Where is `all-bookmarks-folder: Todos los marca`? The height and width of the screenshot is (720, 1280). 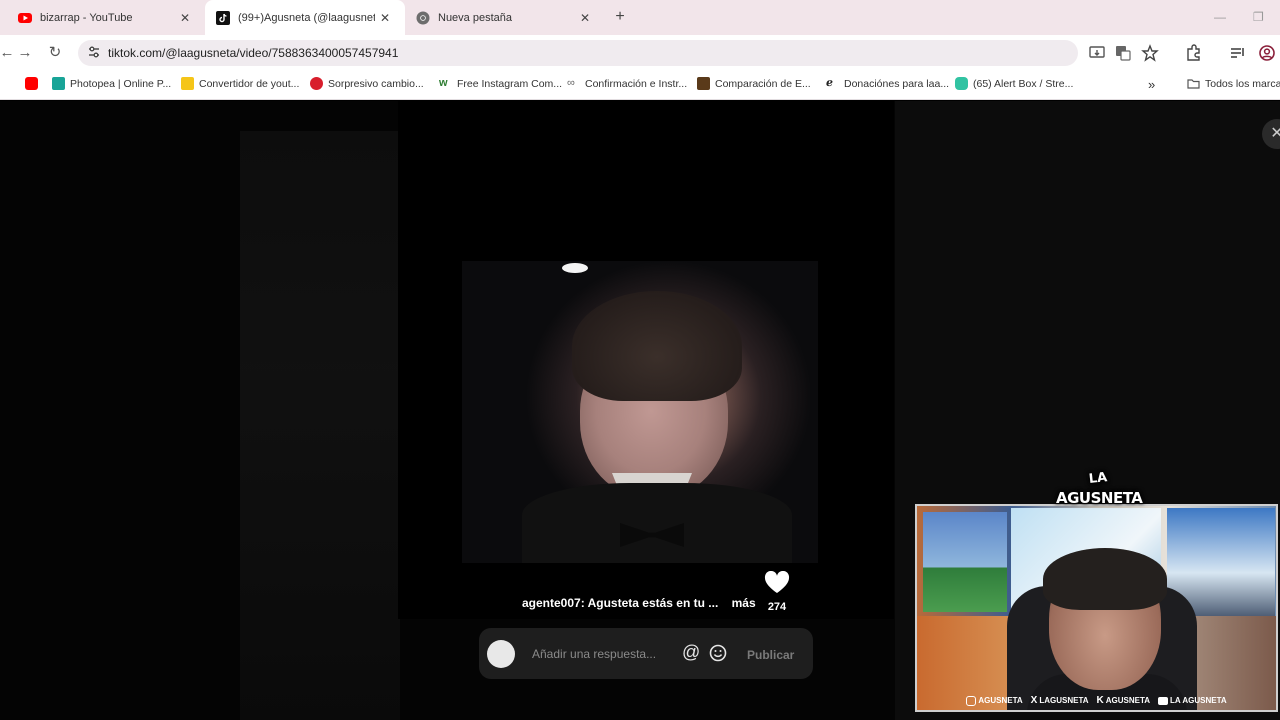
all-bookmarks-folder: Todos los marca is located at coordinates (1233, 83).